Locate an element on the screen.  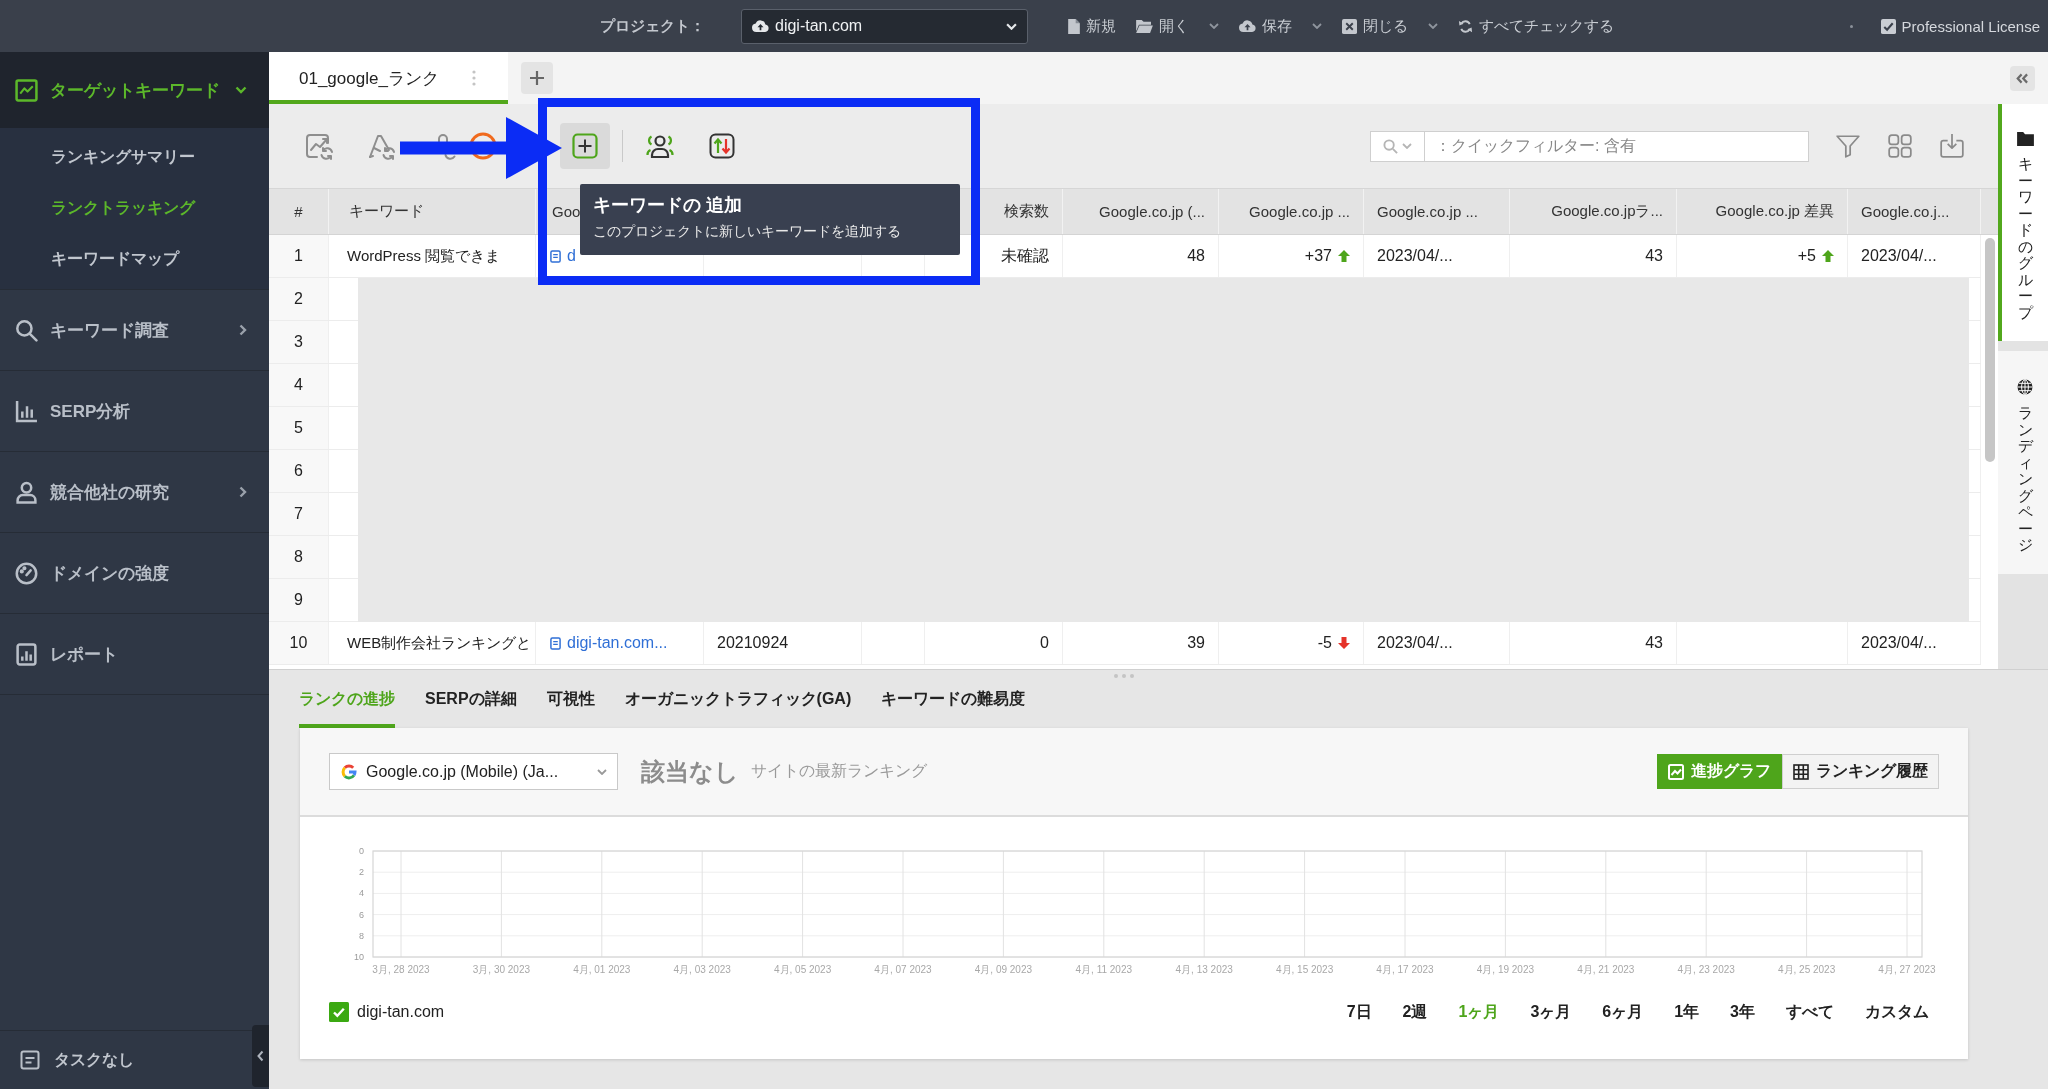
chevron-down-icon is located at coordinates (241, 90).